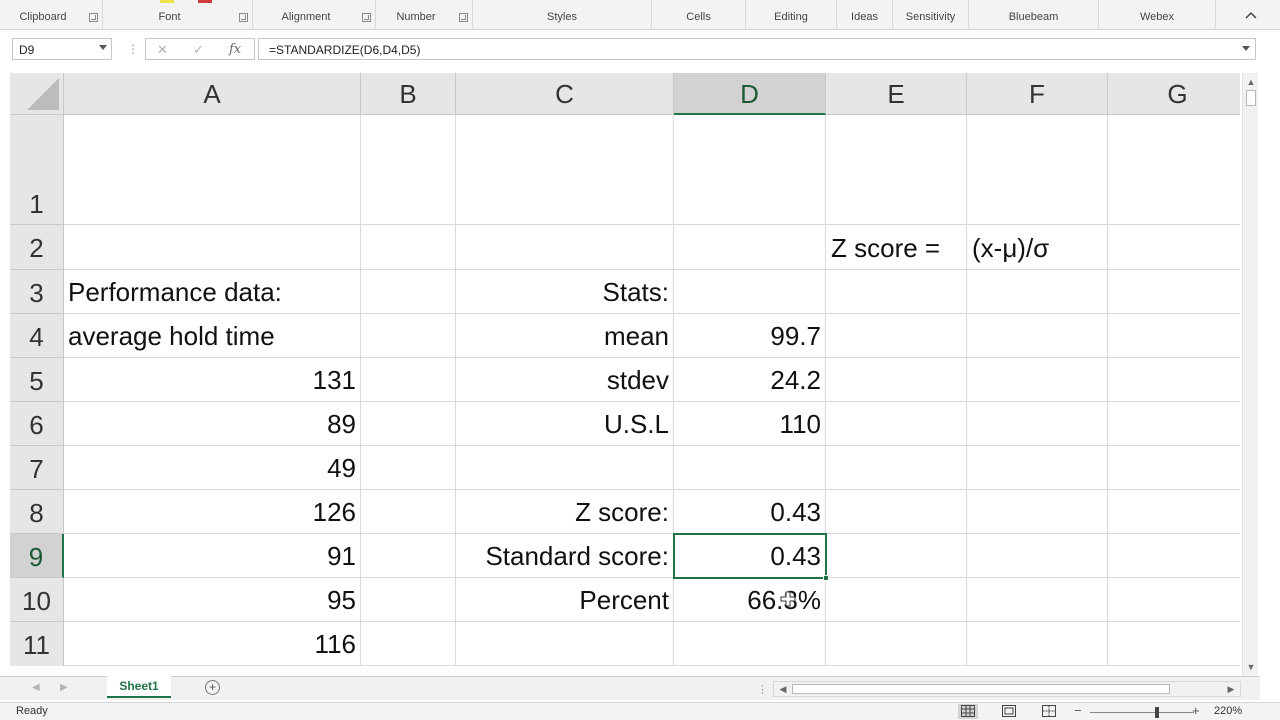 The height and width of the screenshot is (720, 1280). Describe the element at coordinates (981, 689) in the screenshot. I see `horizontal-scroll-thumb` at that location.